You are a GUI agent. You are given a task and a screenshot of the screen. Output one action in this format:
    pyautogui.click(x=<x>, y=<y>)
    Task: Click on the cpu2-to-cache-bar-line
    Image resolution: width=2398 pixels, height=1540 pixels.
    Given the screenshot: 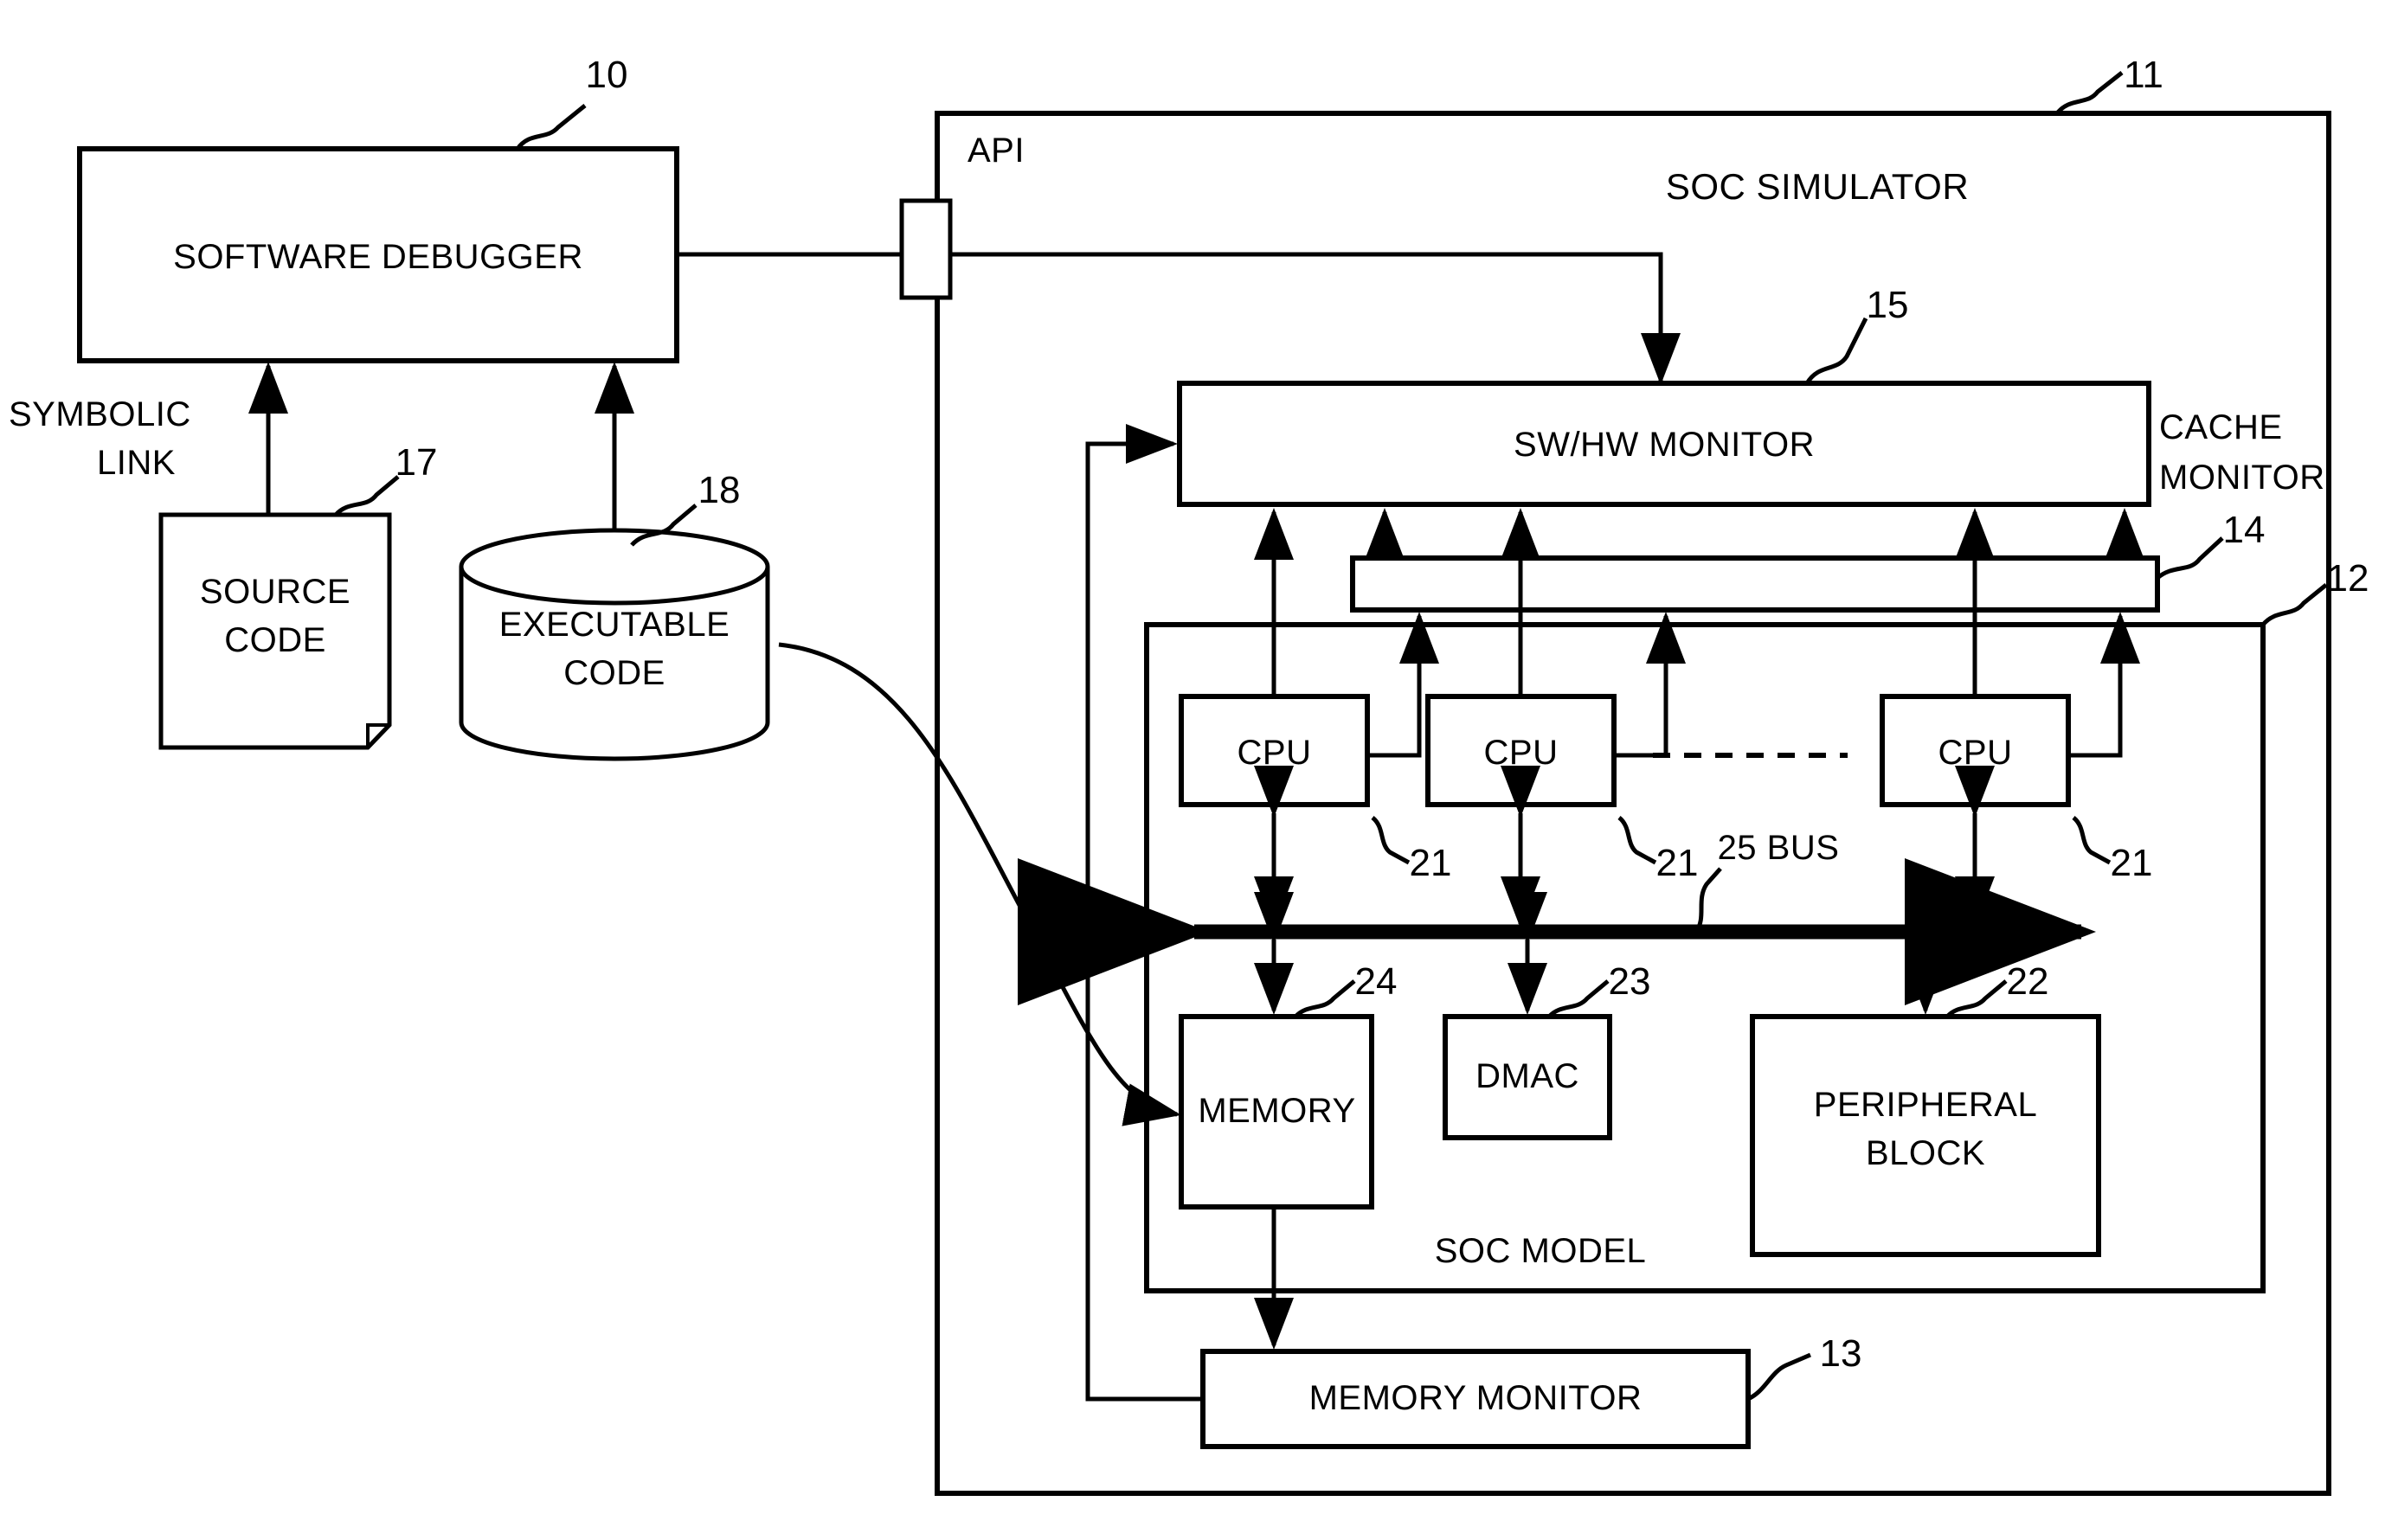 What is the action you would take?
    pyautogui.click(x=1650, y=685)
    